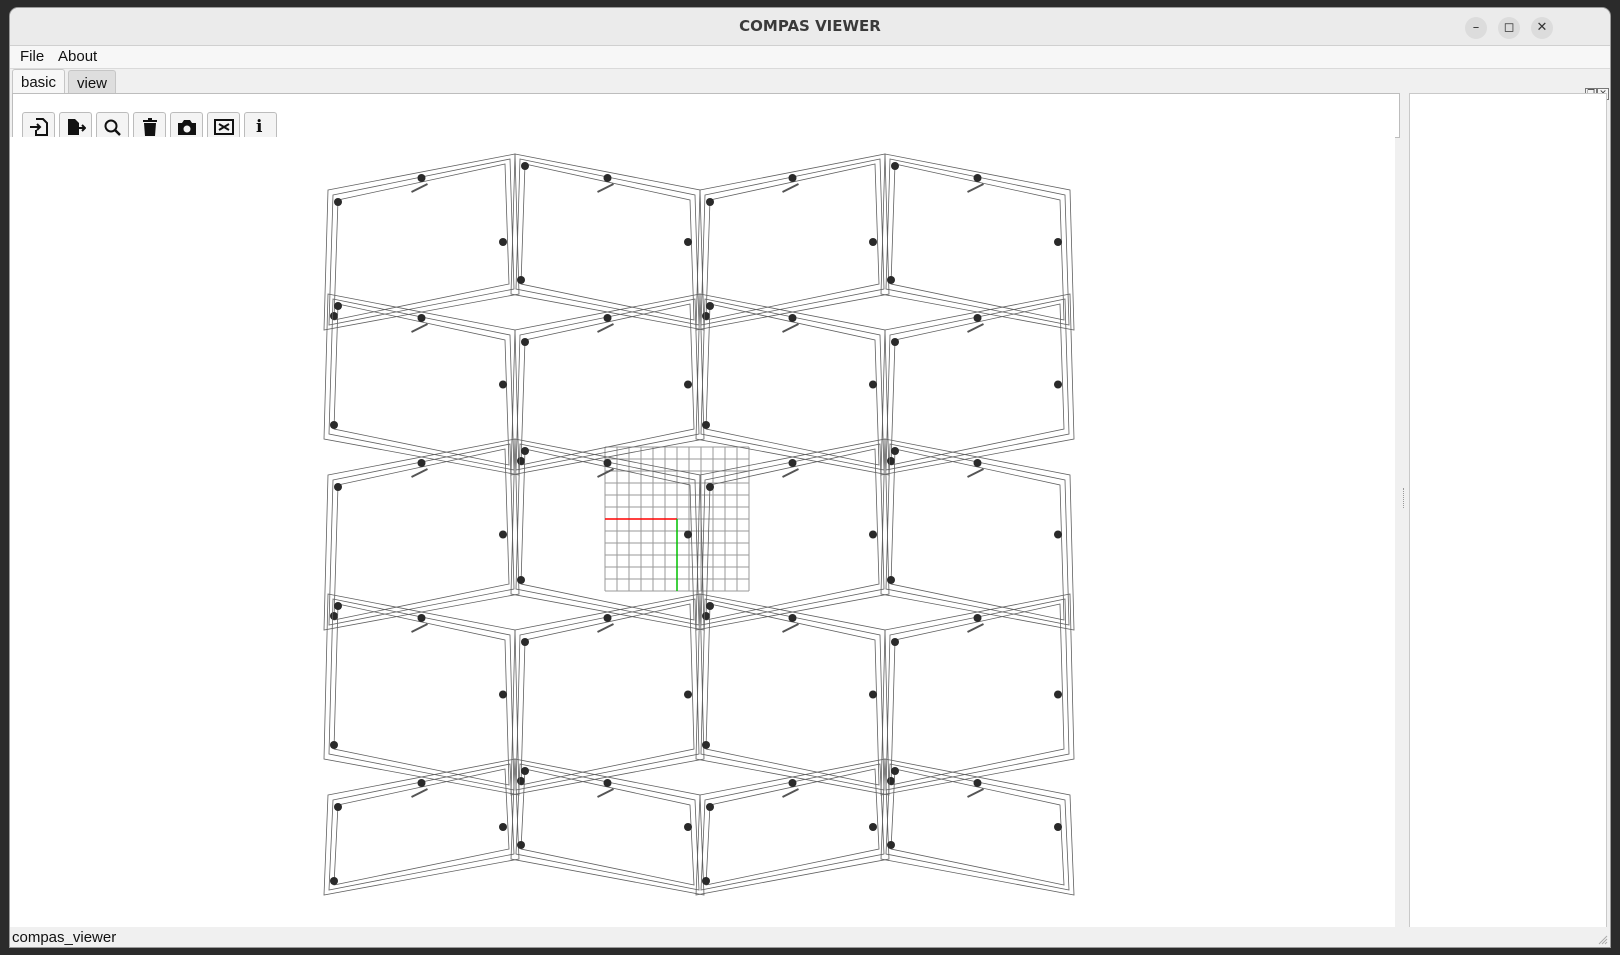 This screenshot has height=955, width=1620. What do you see at coordinates (1404, 498) in the screenshot?
I see `splitter-handle` at bounding box center [1404, 498].